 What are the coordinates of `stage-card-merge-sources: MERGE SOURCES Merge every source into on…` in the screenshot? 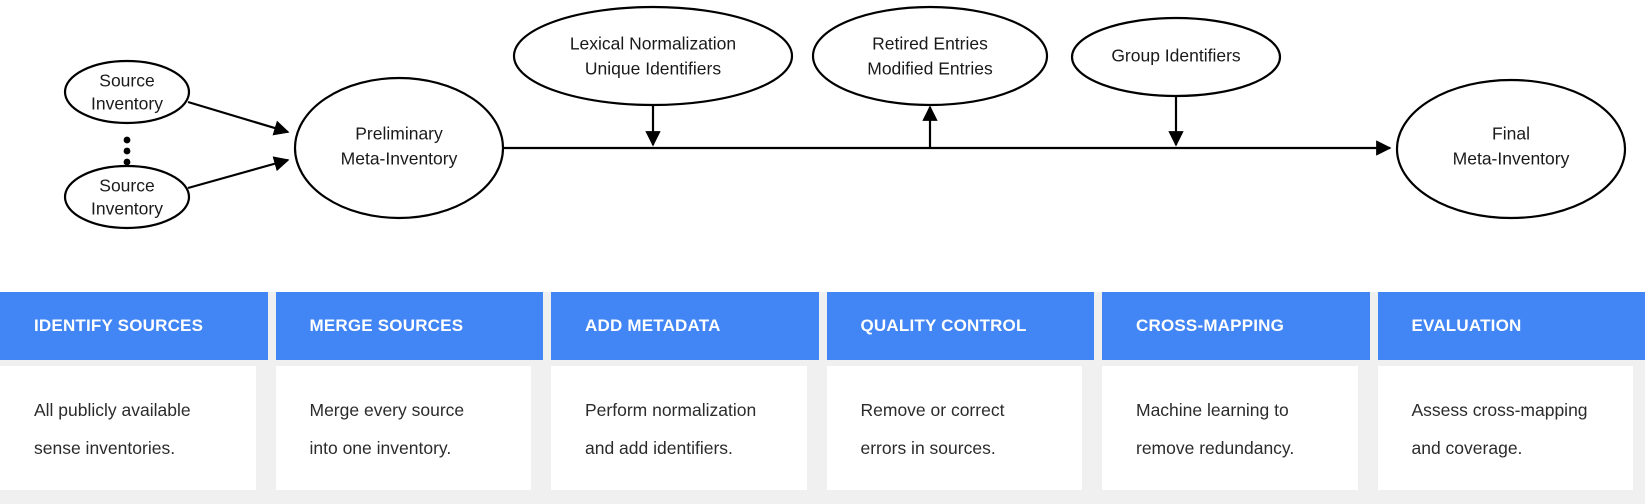 It's located at (409, 398).